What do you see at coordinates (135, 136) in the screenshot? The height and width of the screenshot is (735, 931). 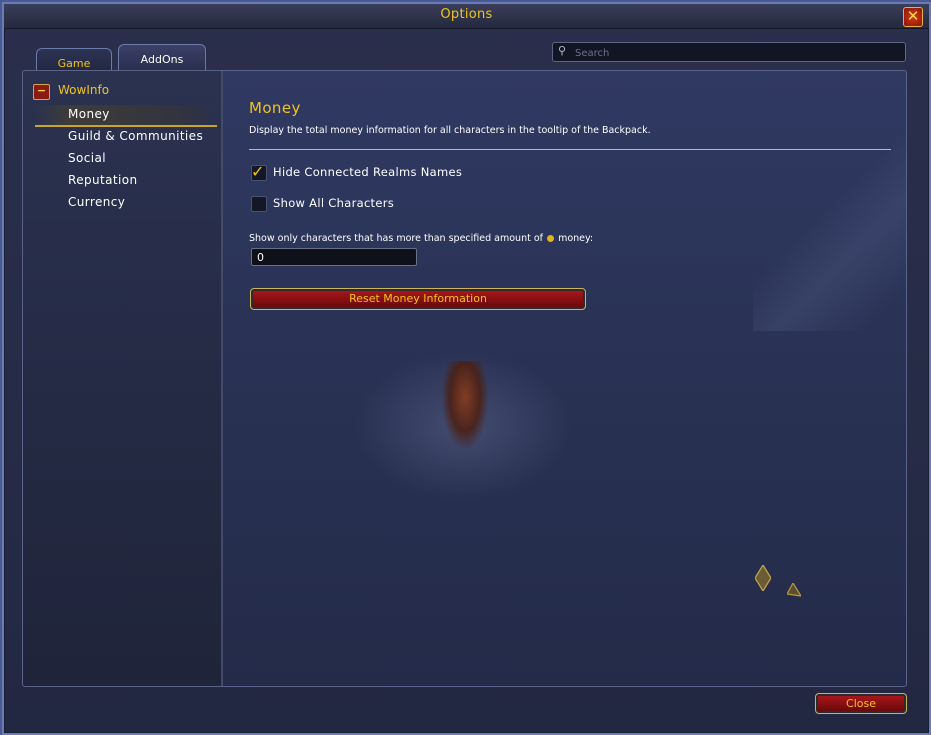 I see `sidebar-item-guild-communities: Guild & Communities` at bounding box center [135, 136].